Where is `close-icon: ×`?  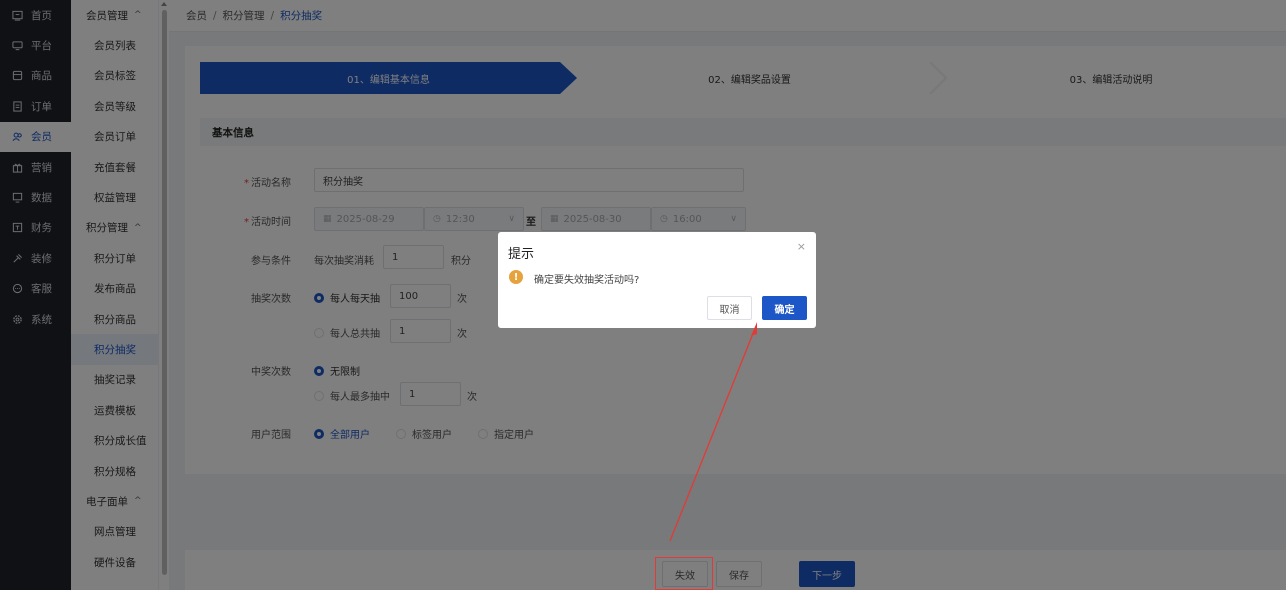
close-icon: × is located at coordinates (801, 246).